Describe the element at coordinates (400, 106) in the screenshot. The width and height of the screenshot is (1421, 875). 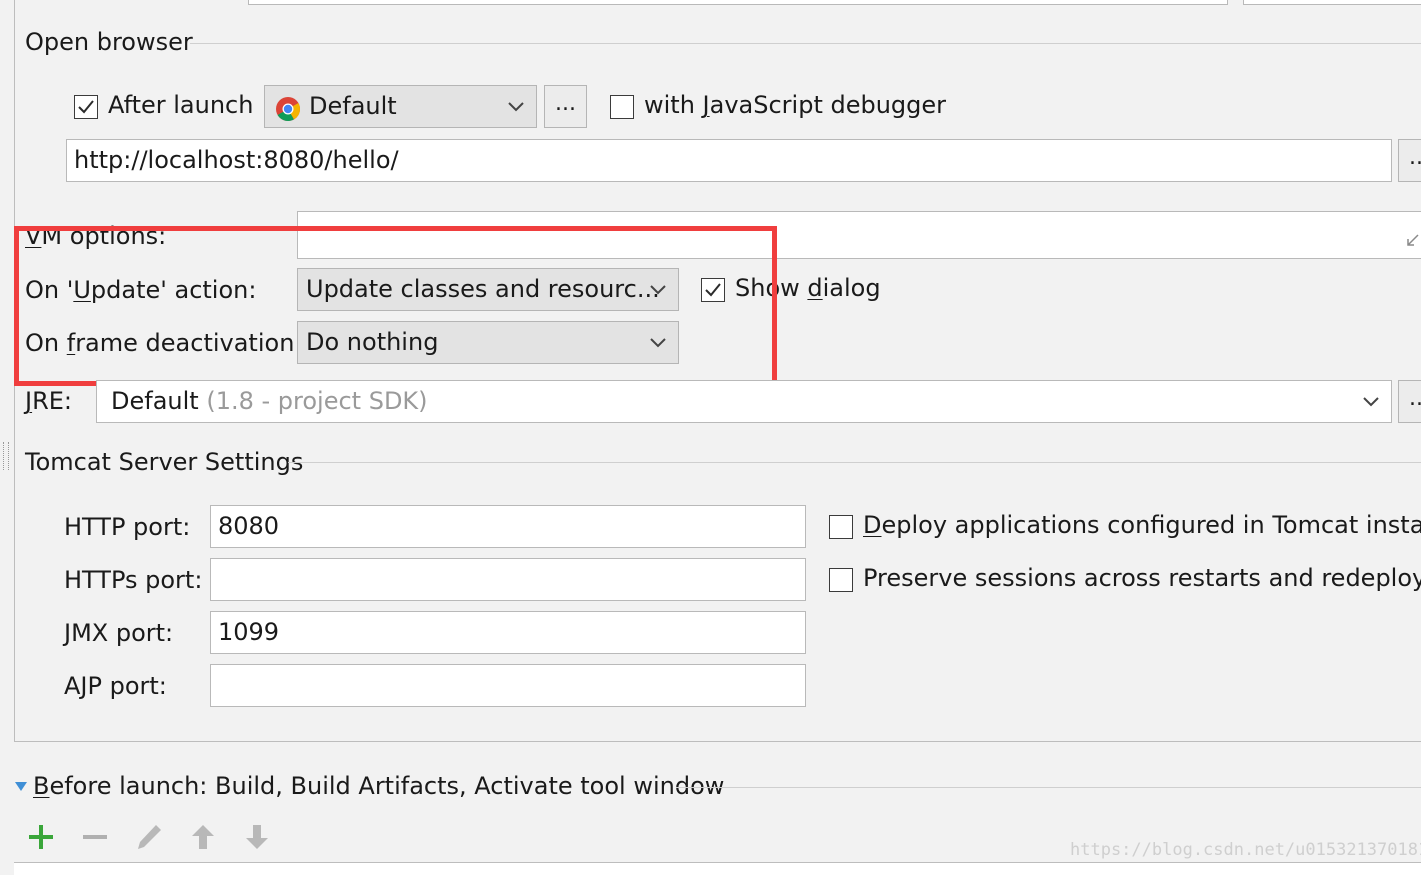
I see `browser-select: Default` at that location.